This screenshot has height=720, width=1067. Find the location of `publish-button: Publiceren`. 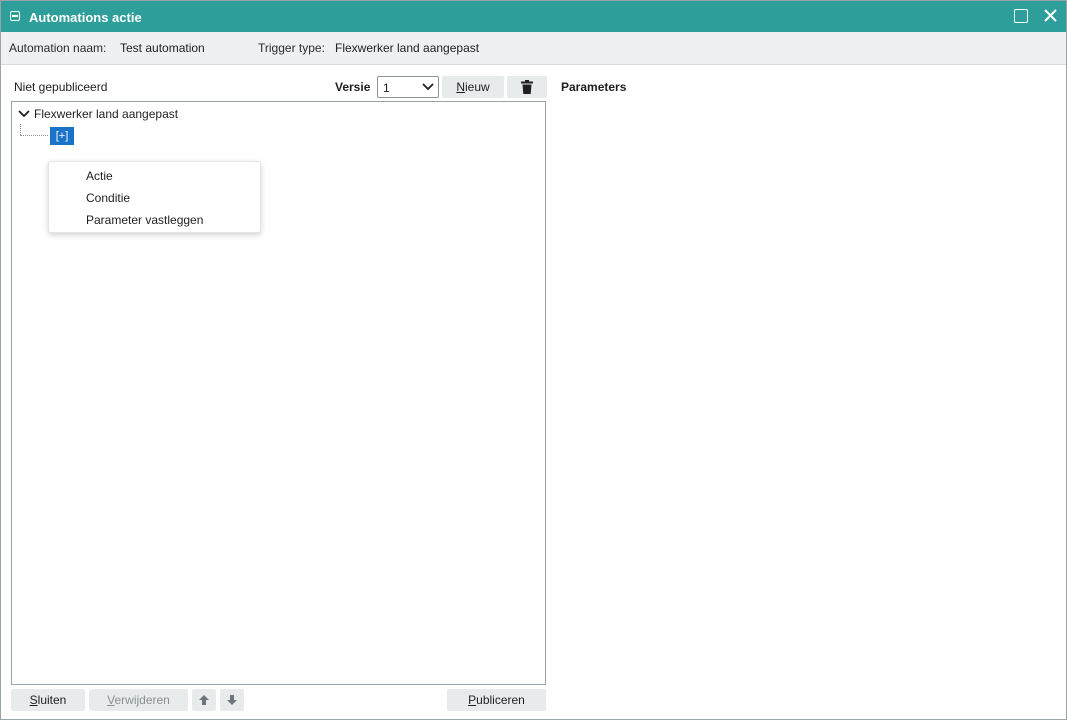

publish-button: Publiceren is located at coordinates (496, 700).